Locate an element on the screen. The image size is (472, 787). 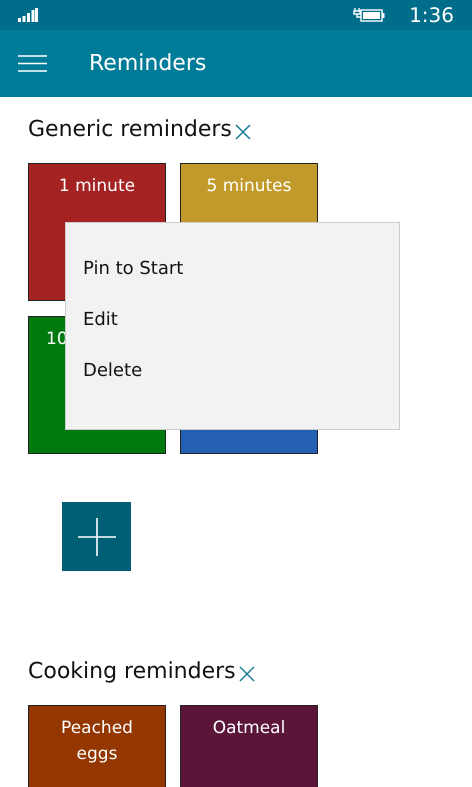
group-title: Cooking reminders is located at coordinates (132, 672).